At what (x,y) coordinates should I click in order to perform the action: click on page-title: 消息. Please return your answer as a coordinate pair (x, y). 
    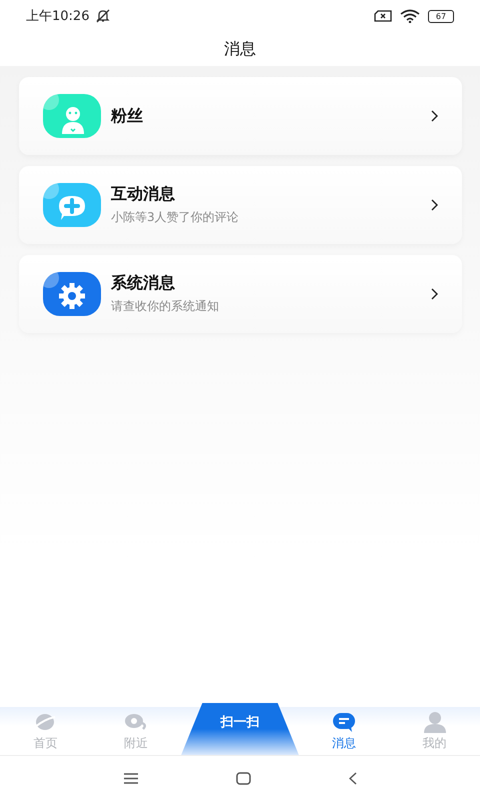
    Looking at the image, I should click on (240, 49).